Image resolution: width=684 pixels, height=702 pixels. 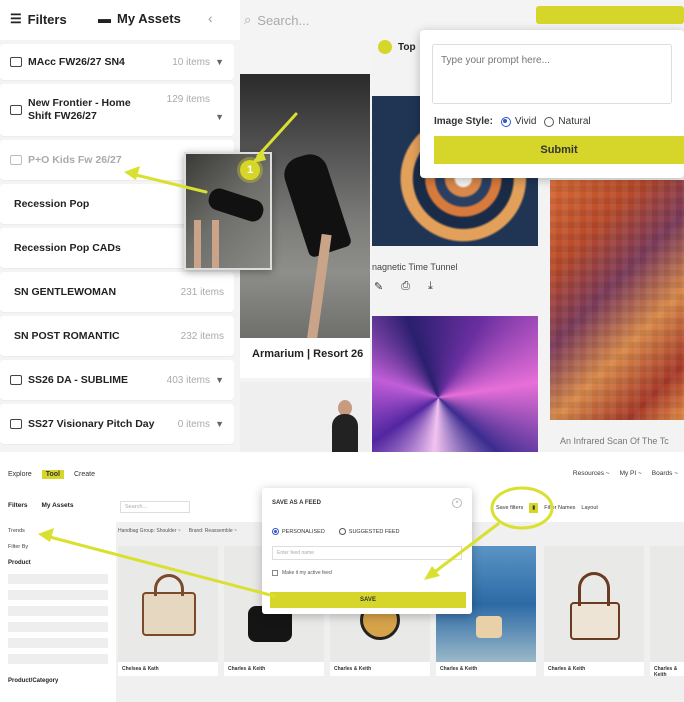 I want to click on collection-count: 403 items, so click(x=188, y=380).